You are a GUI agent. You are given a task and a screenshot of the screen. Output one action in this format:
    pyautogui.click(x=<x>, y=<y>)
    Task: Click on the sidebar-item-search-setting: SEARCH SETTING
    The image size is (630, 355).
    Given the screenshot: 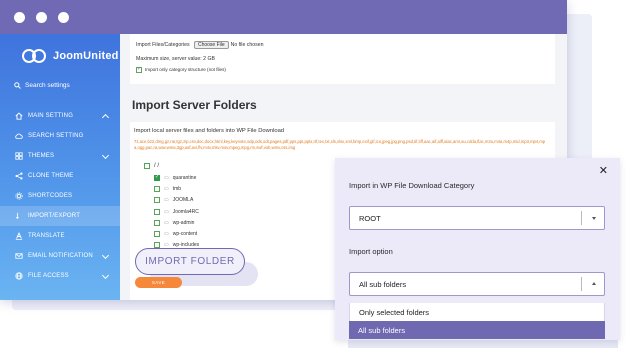 What is the action you would take?
    pyautogui.click(x=60, y=136)
    